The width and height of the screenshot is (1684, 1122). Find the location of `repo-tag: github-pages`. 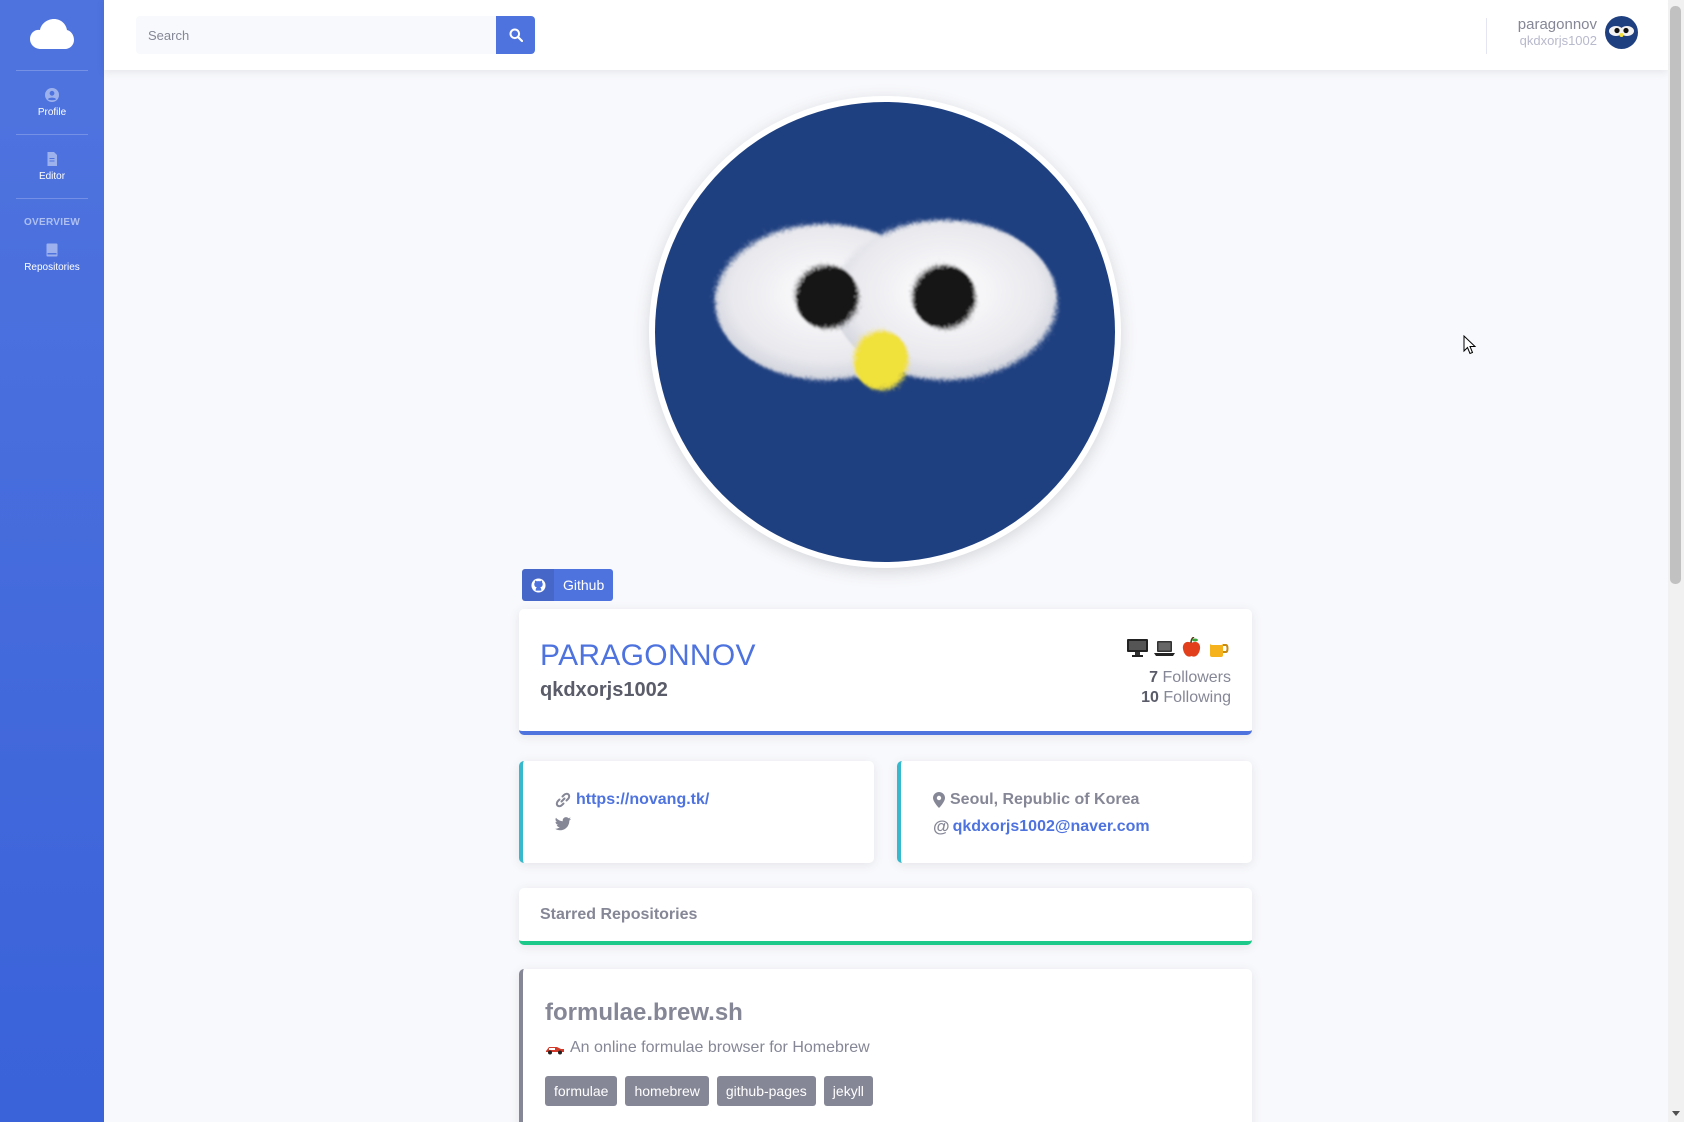

repo-tag: github-pages is located at coordinates (766, 1091).